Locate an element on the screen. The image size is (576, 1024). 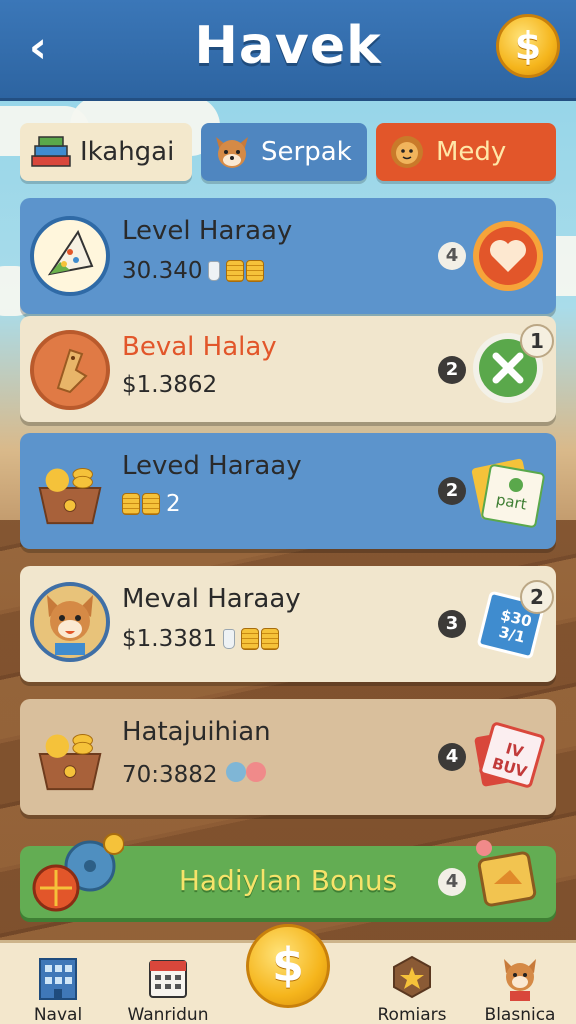
card-value-row: 70:3882 is located at coordinates (195, 775).